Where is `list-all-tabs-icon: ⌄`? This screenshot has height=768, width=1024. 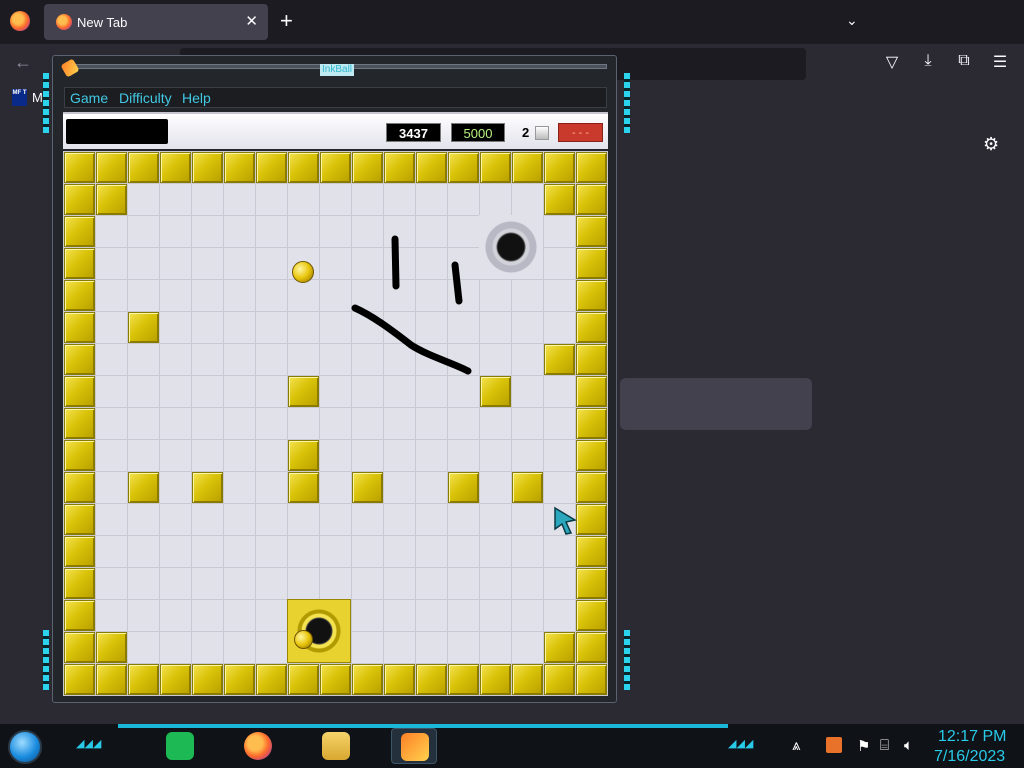 list-all-tabs-icon: ⌄ is located at coordinates (852, 20).